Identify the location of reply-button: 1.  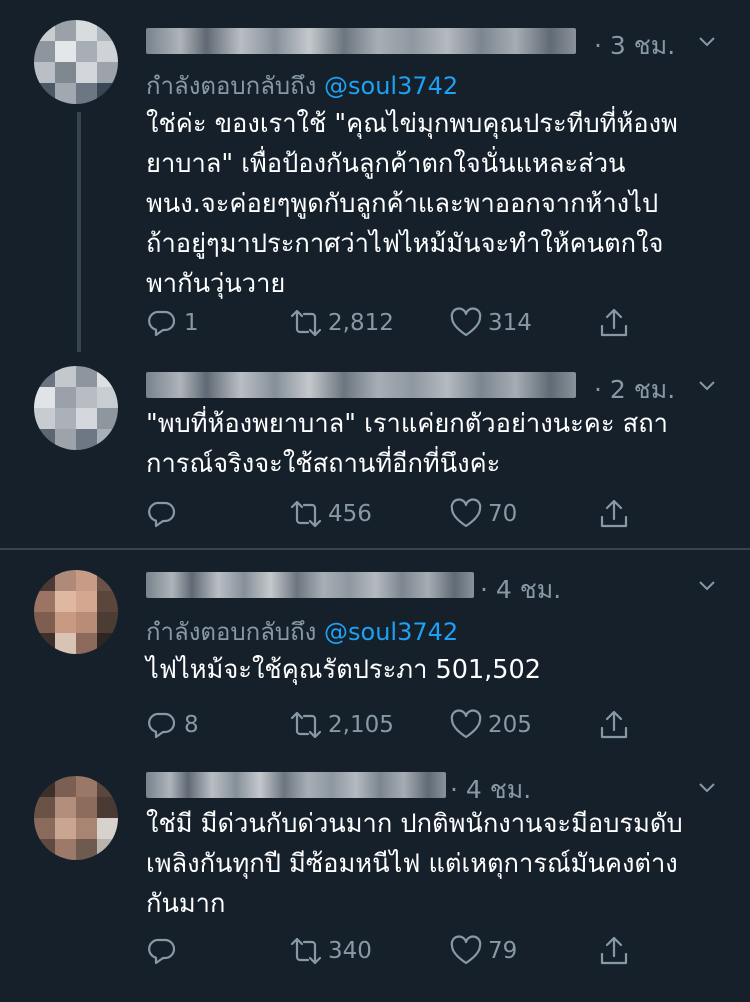
(172, 323).